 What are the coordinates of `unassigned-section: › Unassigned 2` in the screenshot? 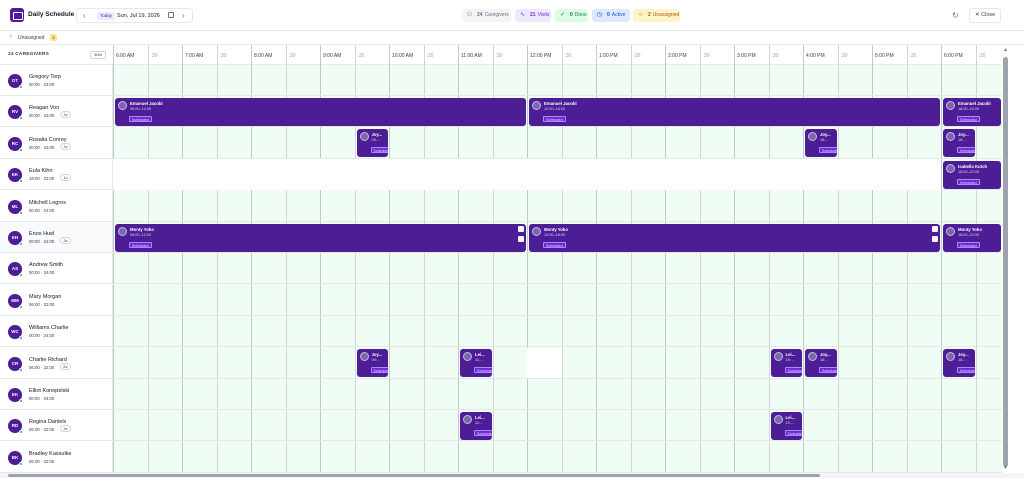 It's located at (512, 38).